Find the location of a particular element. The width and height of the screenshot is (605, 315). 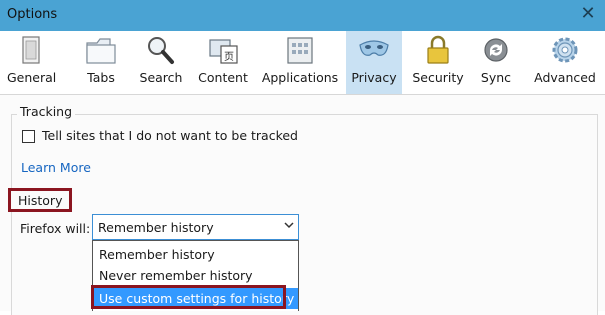

content-icon: 页 is located at coordinates (223, 51).